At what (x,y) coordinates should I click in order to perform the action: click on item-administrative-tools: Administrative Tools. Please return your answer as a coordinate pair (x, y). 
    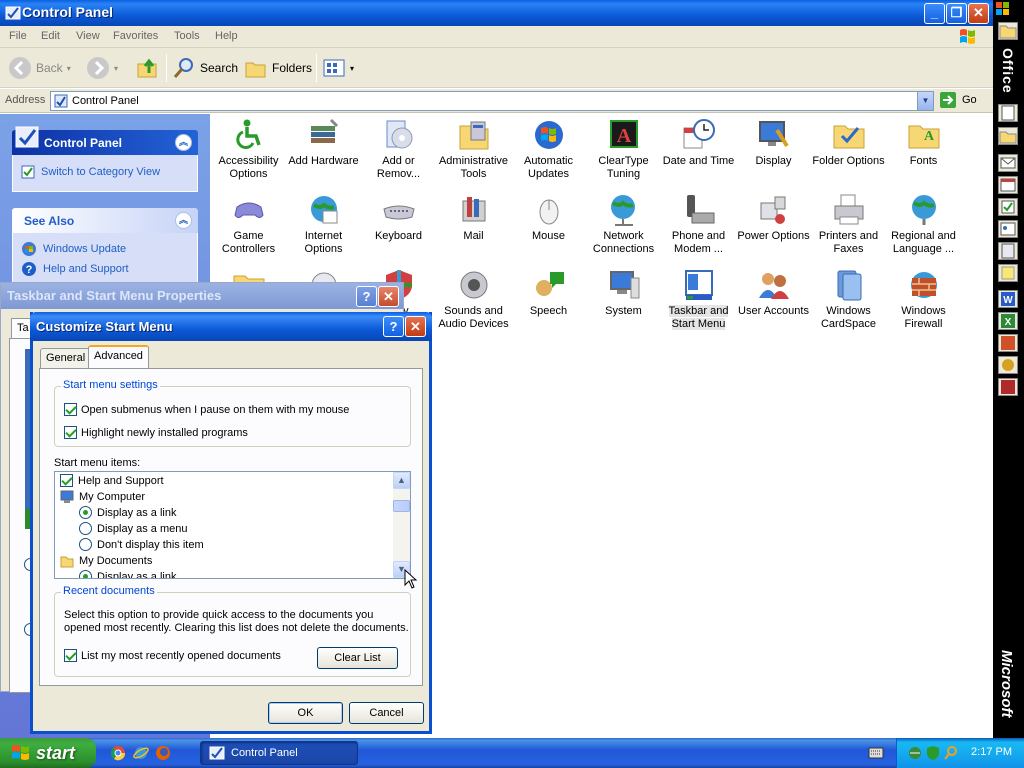
    Looking at the image, I should click on (473, 149).